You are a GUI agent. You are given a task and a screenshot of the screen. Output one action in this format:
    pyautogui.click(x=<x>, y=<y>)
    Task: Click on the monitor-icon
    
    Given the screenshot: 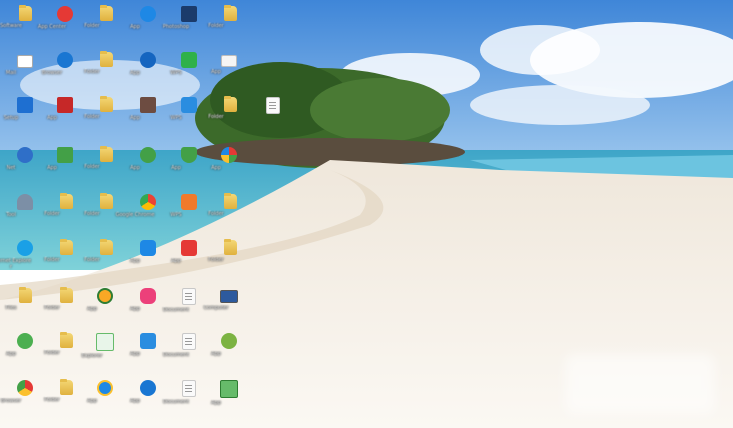 What is the action you would take?
    pyautogui.click(x=229, y=296)
    